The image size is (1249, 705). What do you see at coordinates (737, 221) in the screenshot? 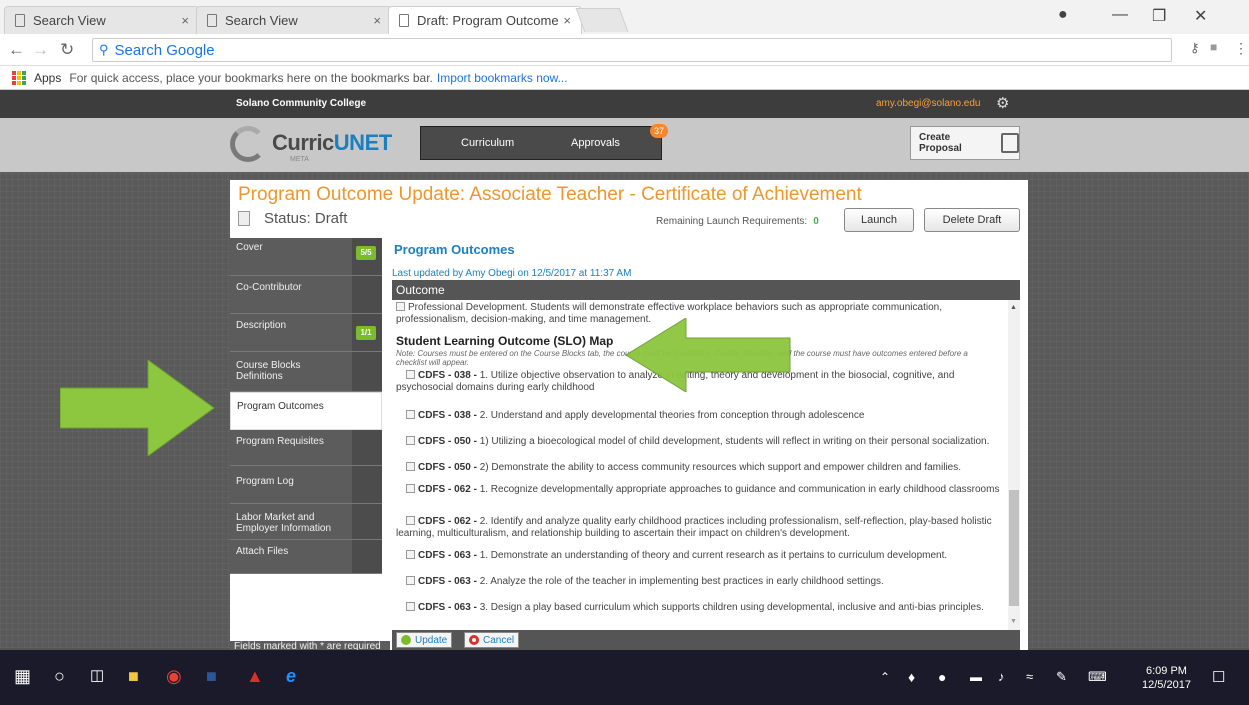
I see `remaining-requirements: Remaining Launch Requirements: 0` at bounding box center [737, 221].